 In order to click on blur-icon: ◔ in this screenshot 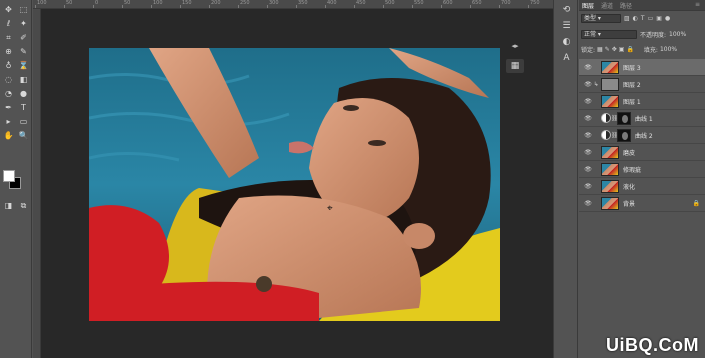, I will do `click(8, 94)`.